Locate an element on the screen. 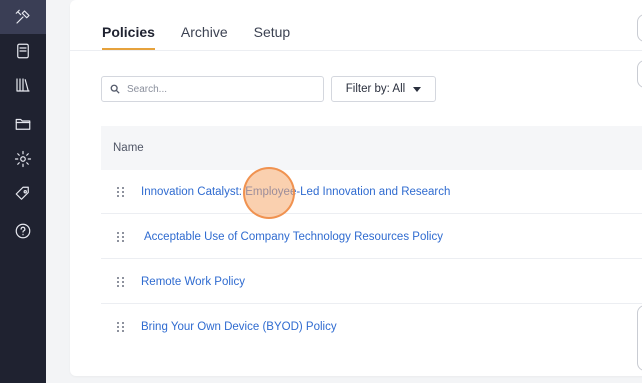  caret-down-icon is located at coordinates (417, 89).